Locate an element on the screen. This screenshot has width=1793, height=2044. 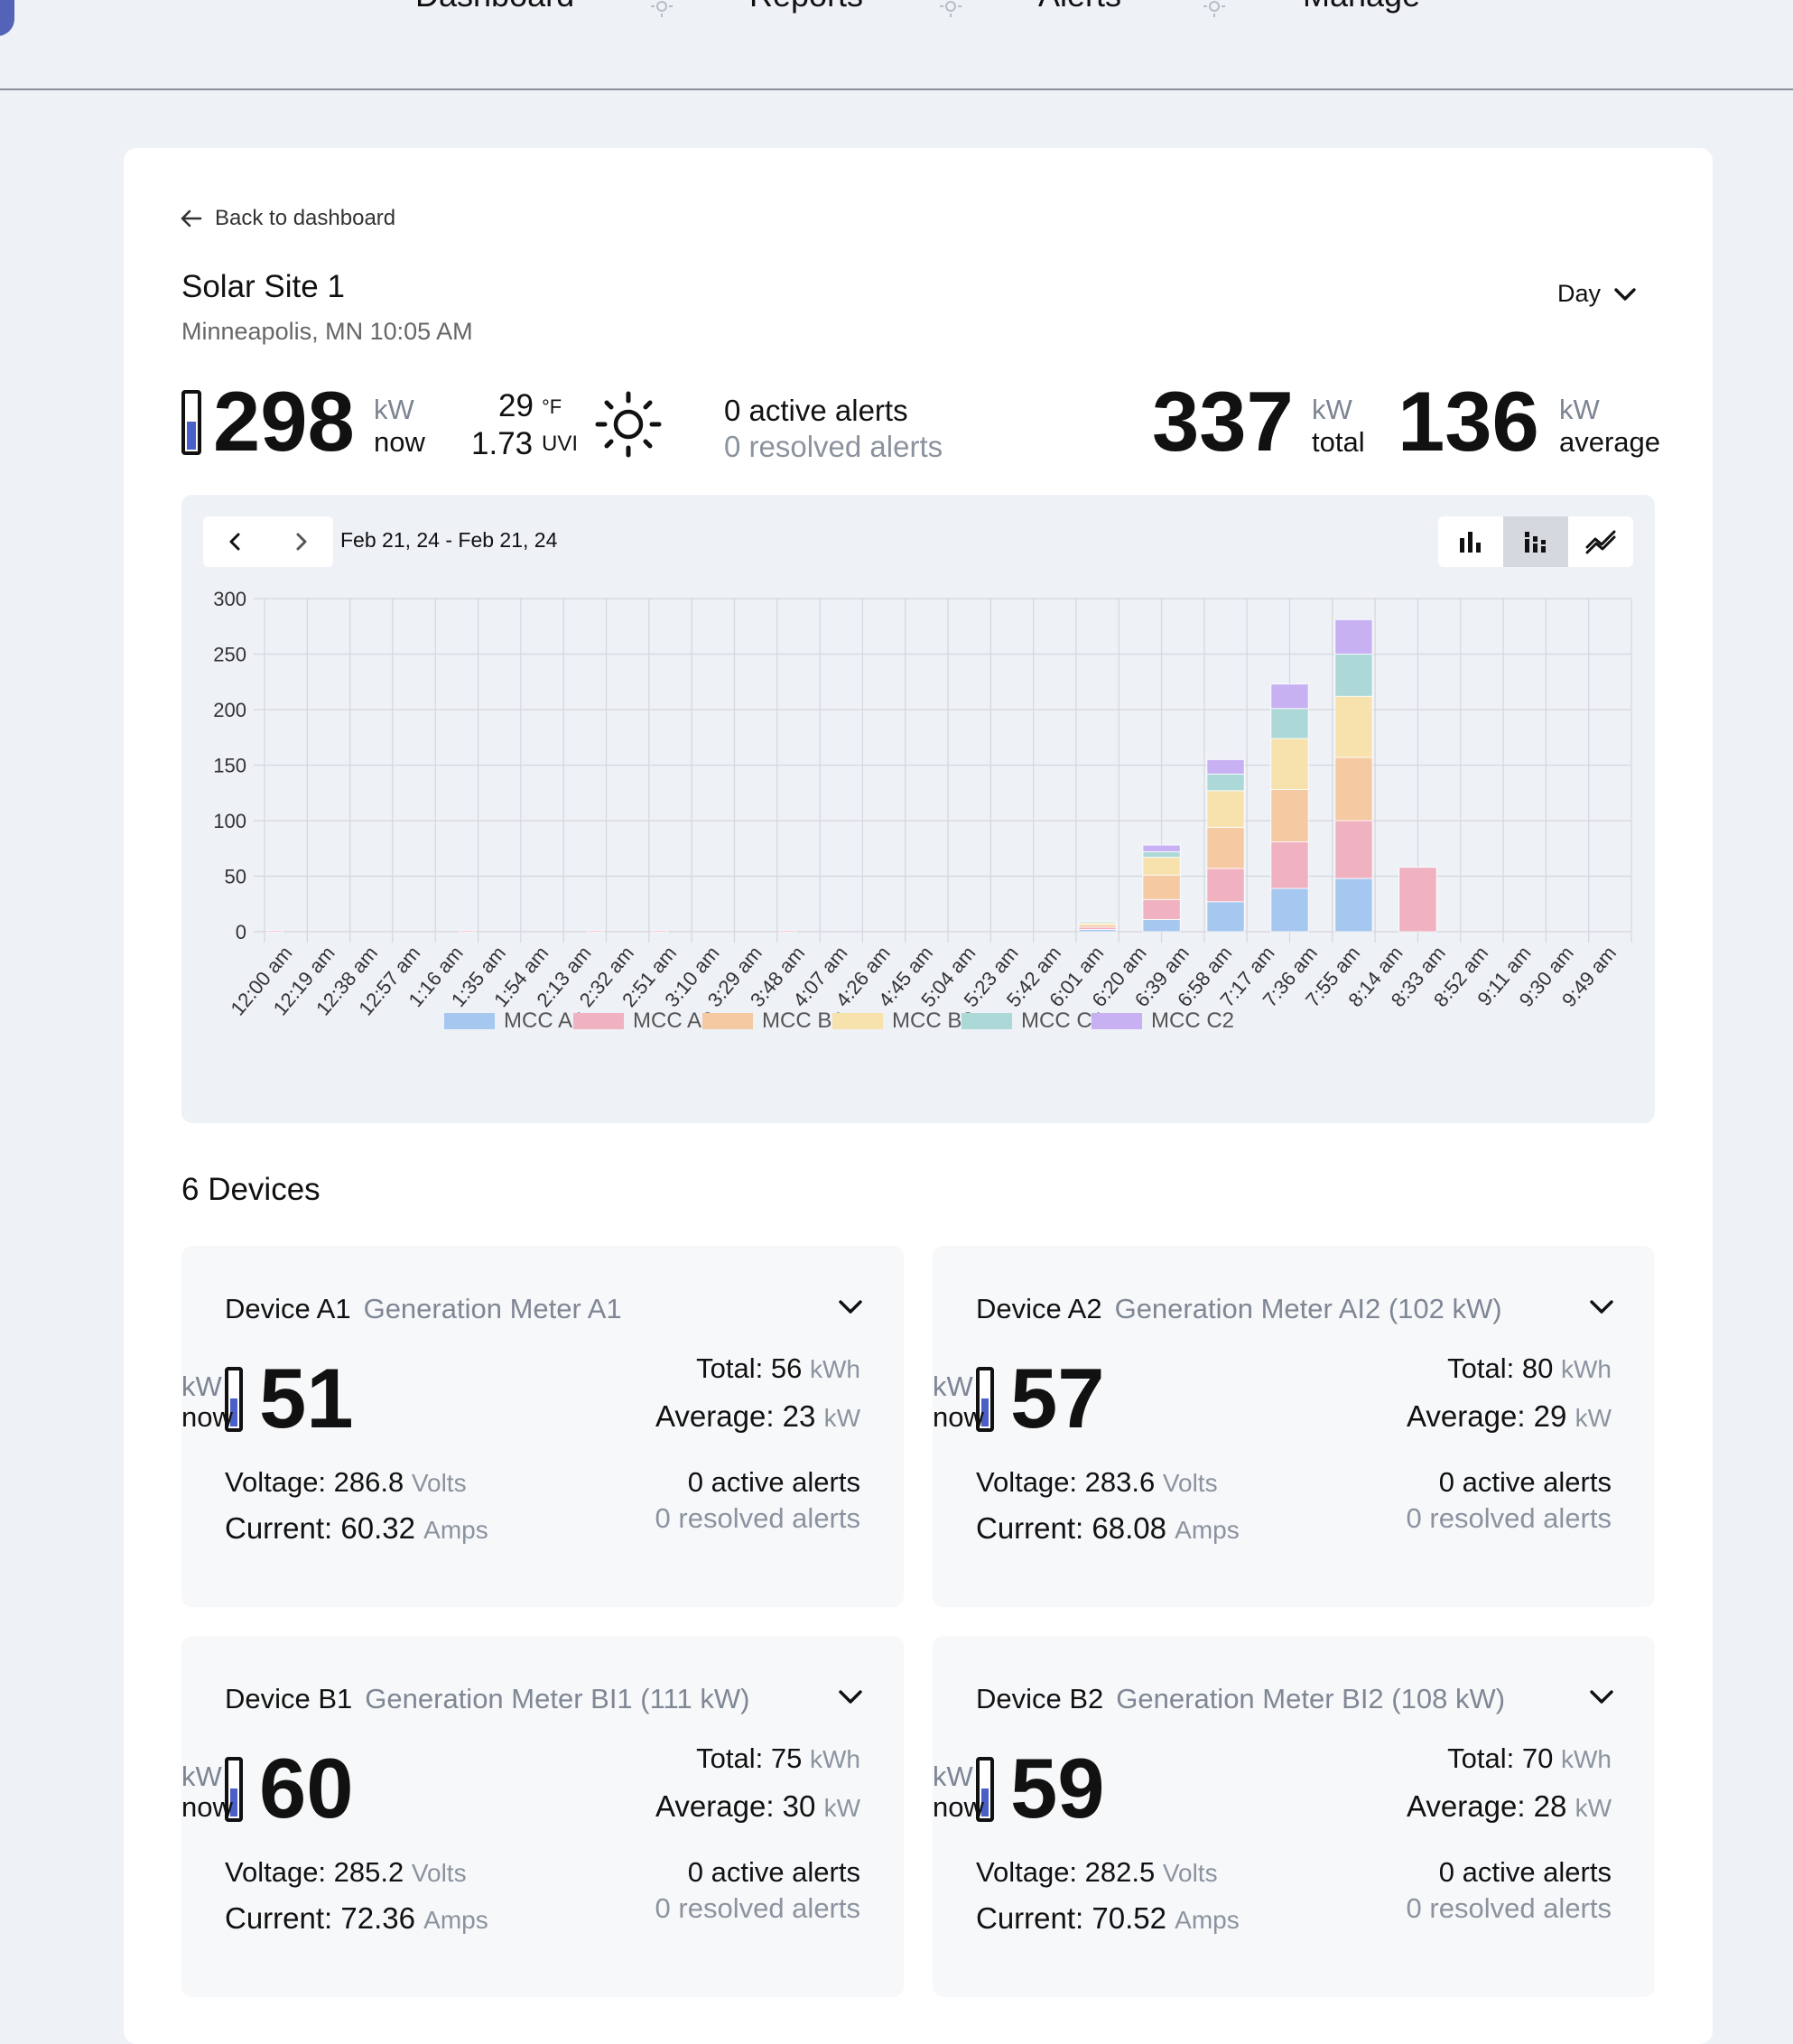
device-average: Average: 29 kW is located at coordinates (1510, 1416).